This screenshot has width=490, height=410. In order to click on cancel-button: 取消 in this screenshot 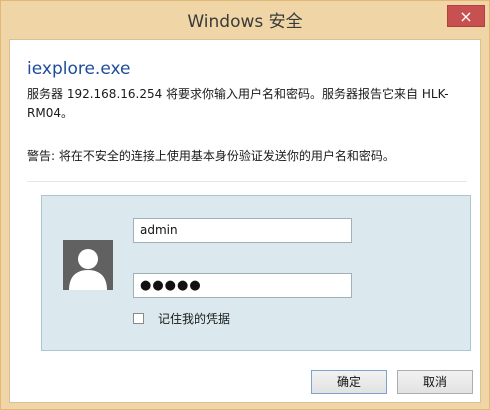, I will do `click(435, 382)`.